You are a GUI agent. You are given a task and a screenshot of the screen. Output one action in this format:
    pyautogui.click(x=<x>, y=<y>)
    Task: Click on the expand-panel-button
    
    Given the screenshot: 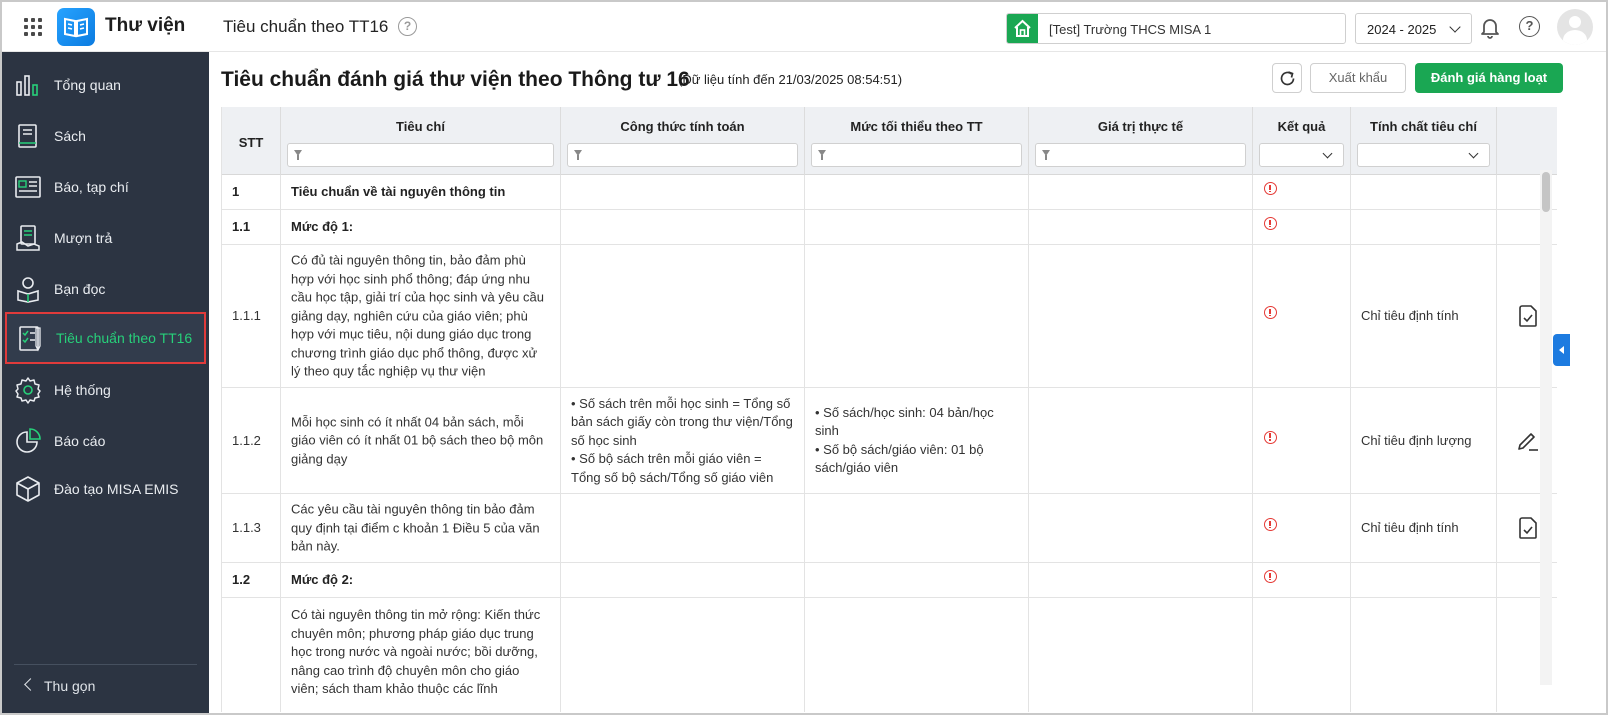 What is the action you would take?
    pyautogui.click(x=1561, y=350)
    